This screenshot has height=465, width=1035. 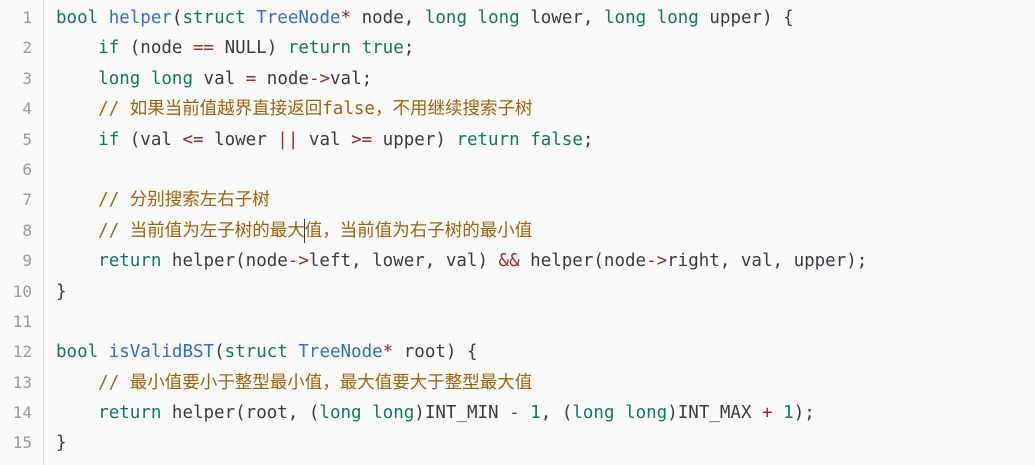 What do you see at coordinates (184, 200) in the screenshot?
I see `code-token: // 分别搜索左右子树` at bounding box center [184, 200].